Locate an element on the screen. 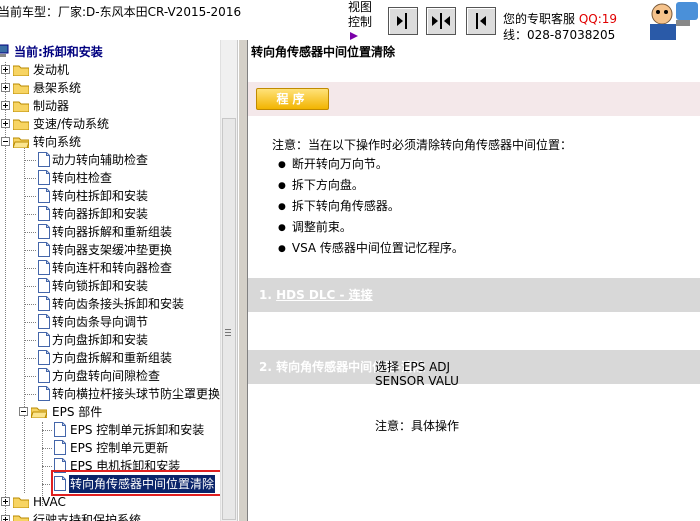 This screenshot has width=700, height=521. tree-leaf: 转向连杆和转向器检查 is located at coordinates (122, 268).